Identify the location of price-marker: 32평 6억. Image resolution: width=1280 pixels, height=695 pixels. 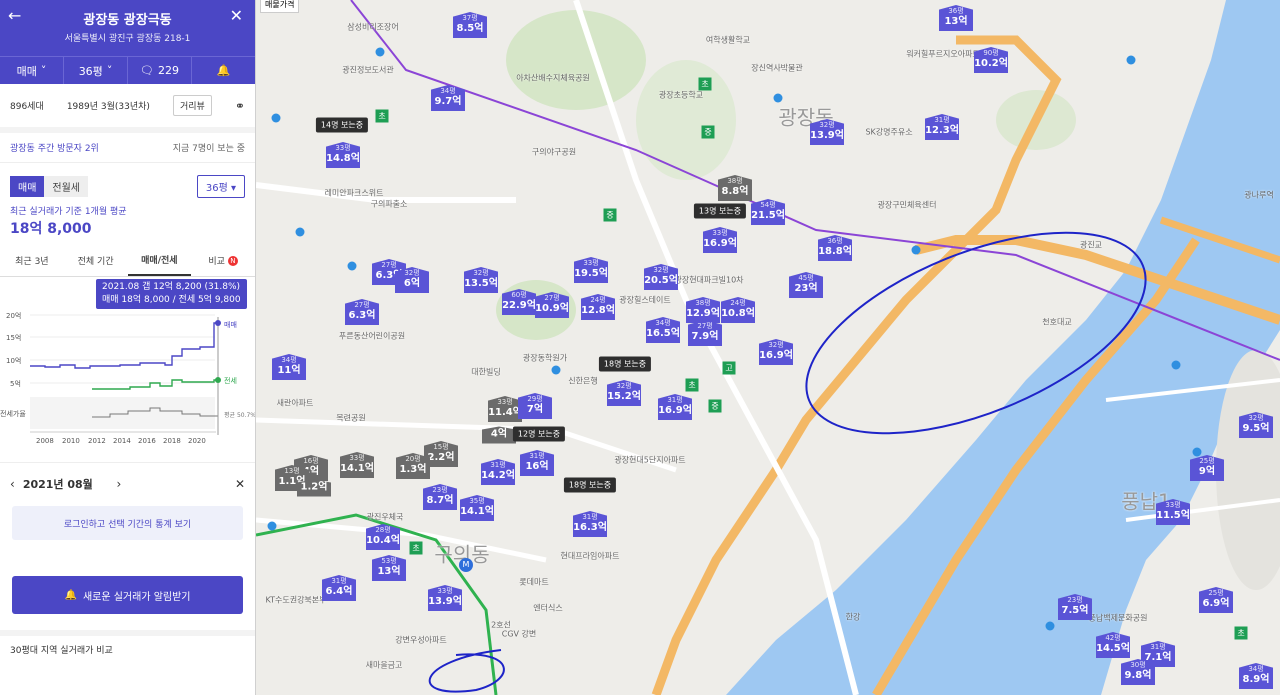
(412, 280).